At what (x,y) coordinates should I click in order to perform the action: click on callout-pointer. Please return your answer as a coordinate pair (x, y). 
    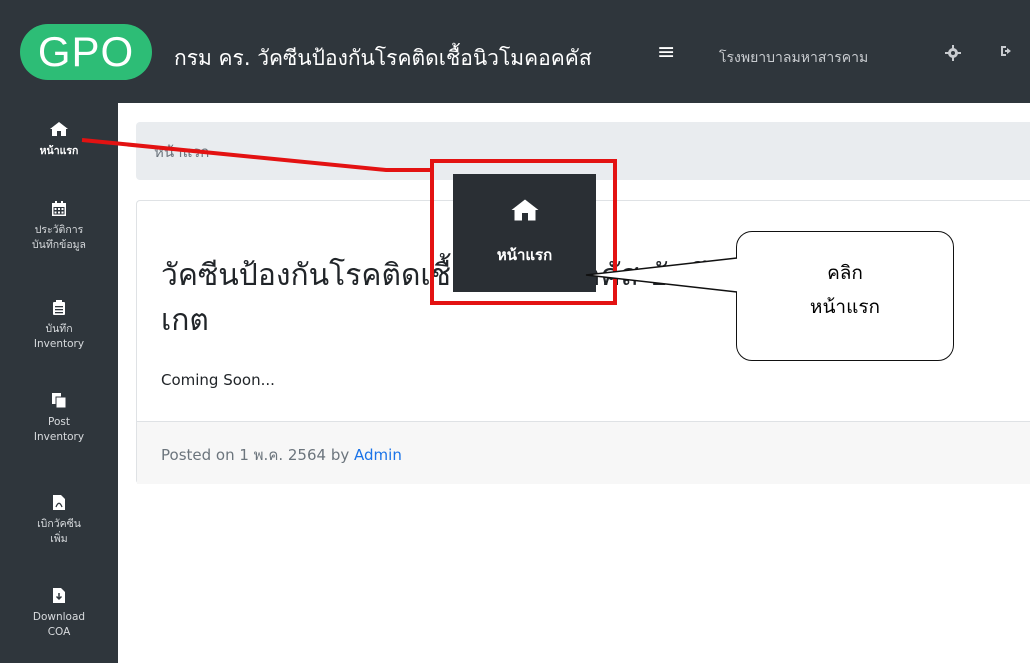
    Looking at the image, I should click on (661, 275).